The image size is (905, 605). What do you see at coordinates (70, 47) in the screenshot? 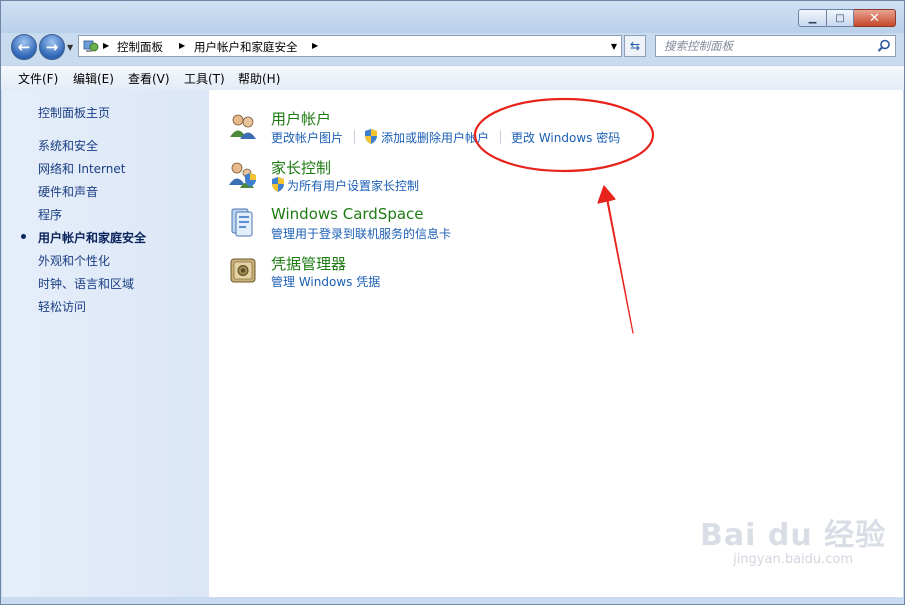
I see `recent-pages-dropdown-icon: ▼` at bounding box center [70, 47].